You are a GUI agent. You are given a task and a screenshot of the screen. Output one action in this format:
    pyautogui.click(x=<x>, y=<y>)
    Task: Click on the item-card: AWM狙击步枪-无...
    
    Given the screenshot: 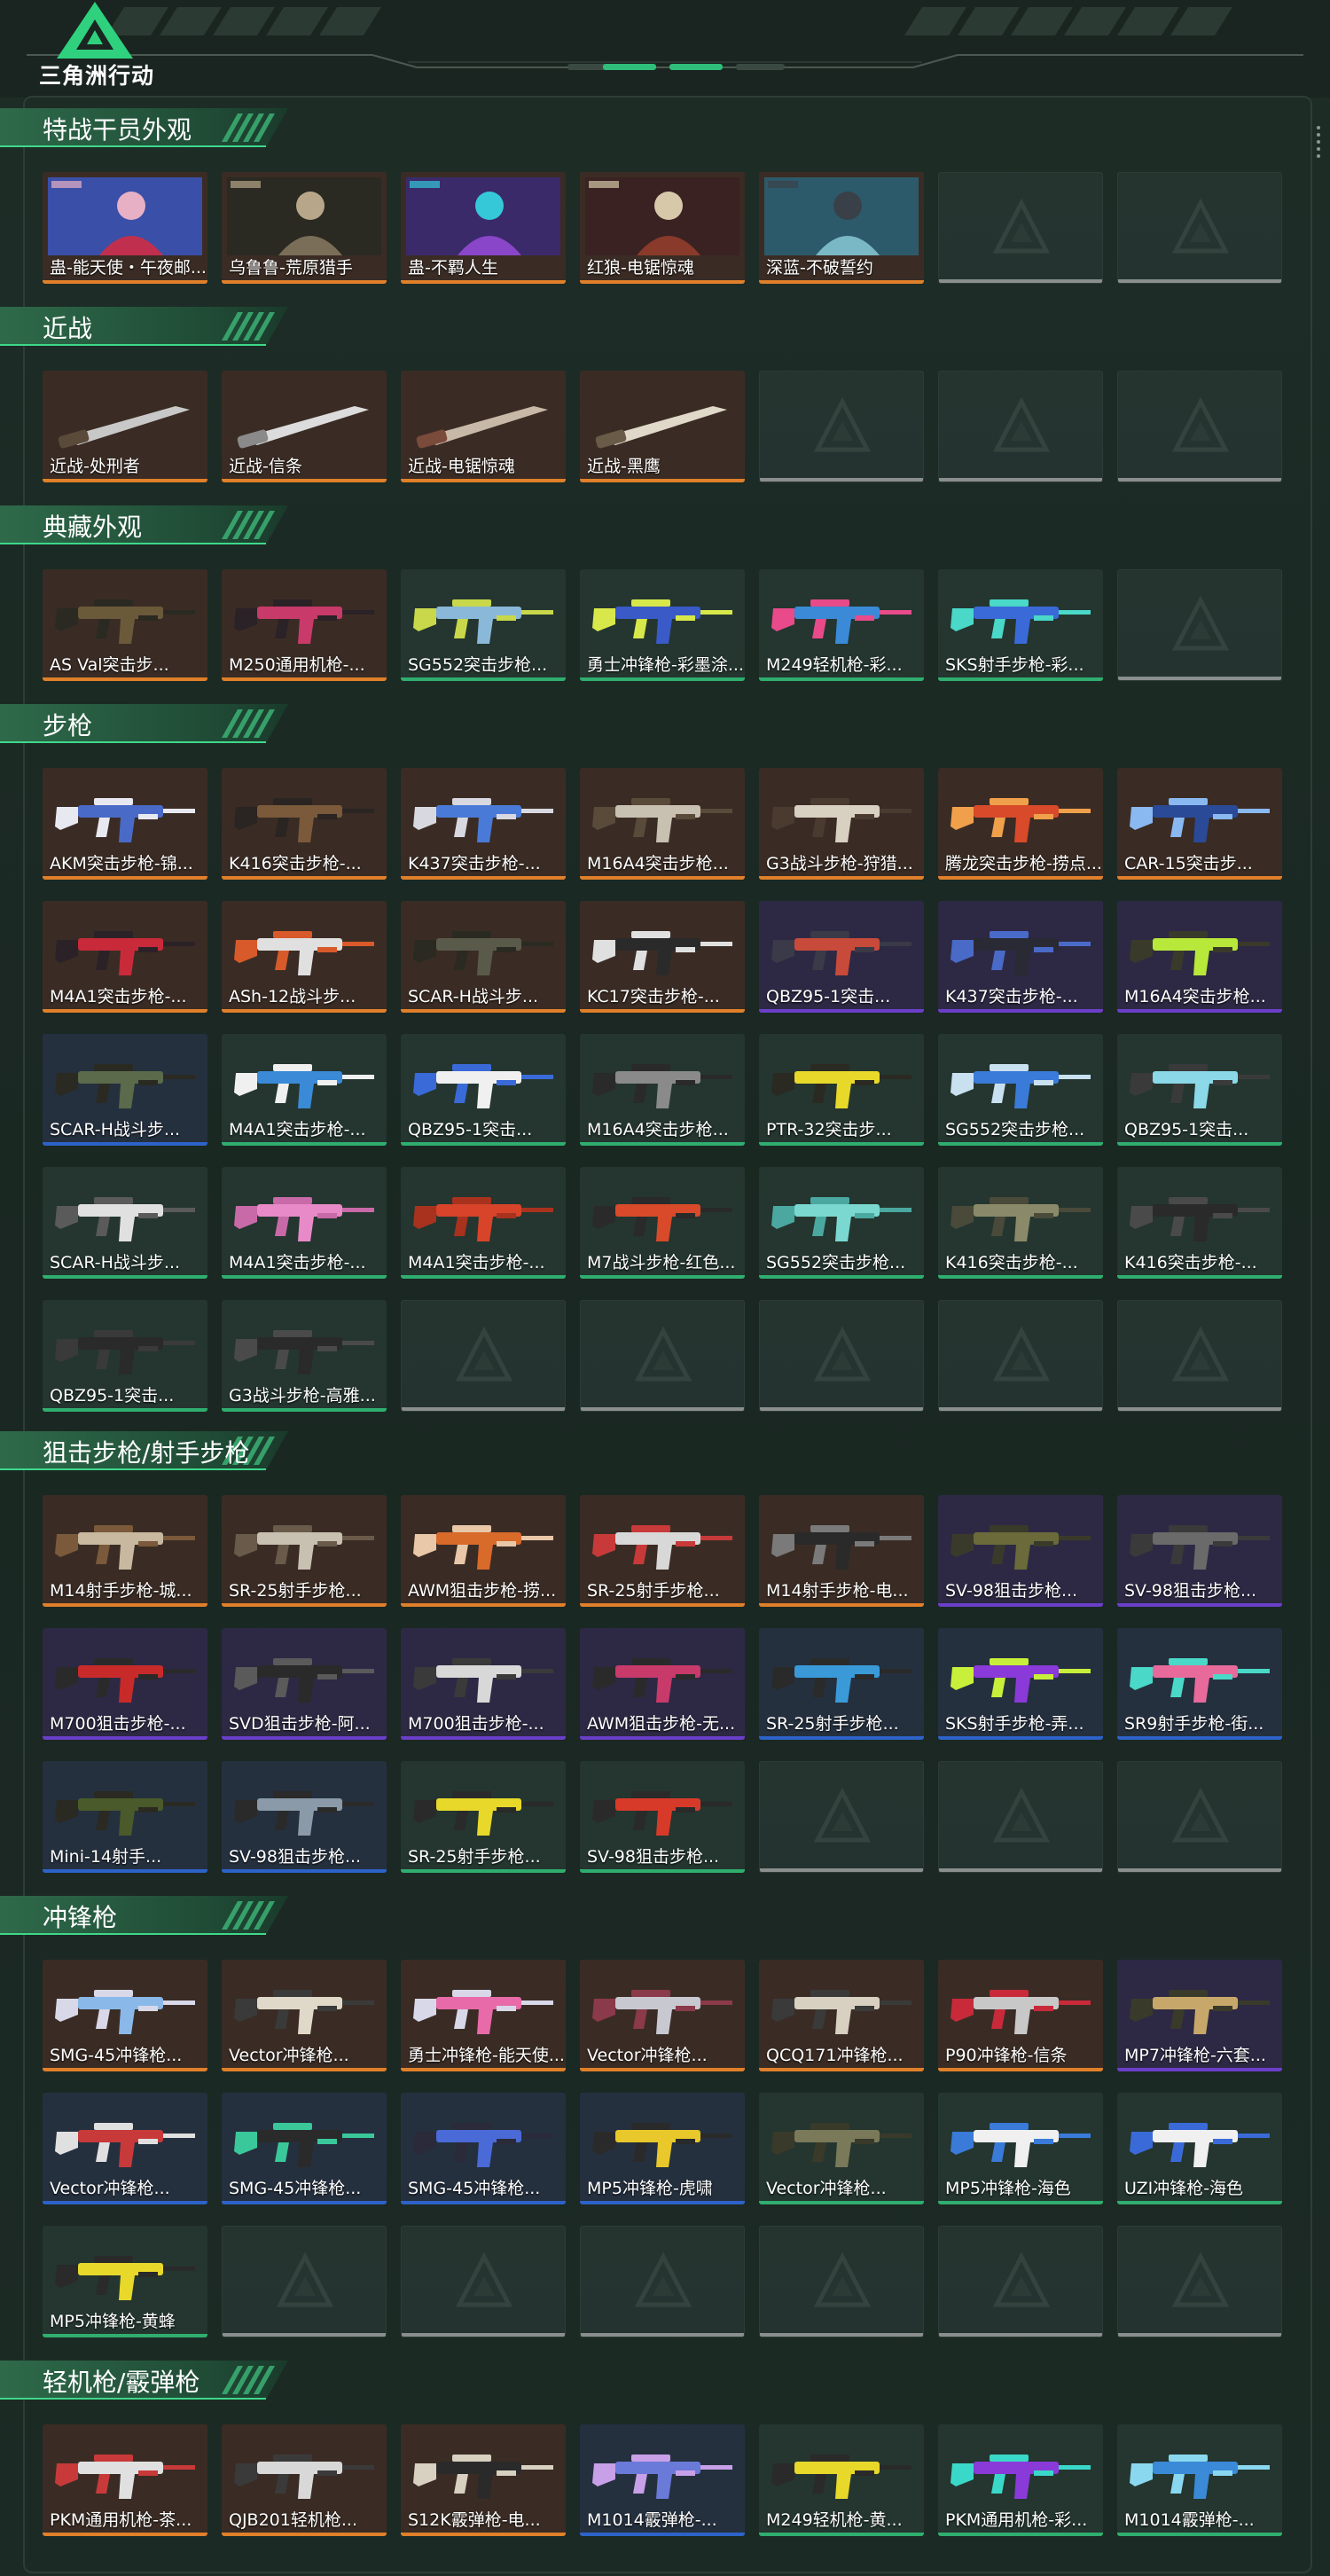 What is the action you would take?
    pyautogui.click(x=662, y=1684)
    